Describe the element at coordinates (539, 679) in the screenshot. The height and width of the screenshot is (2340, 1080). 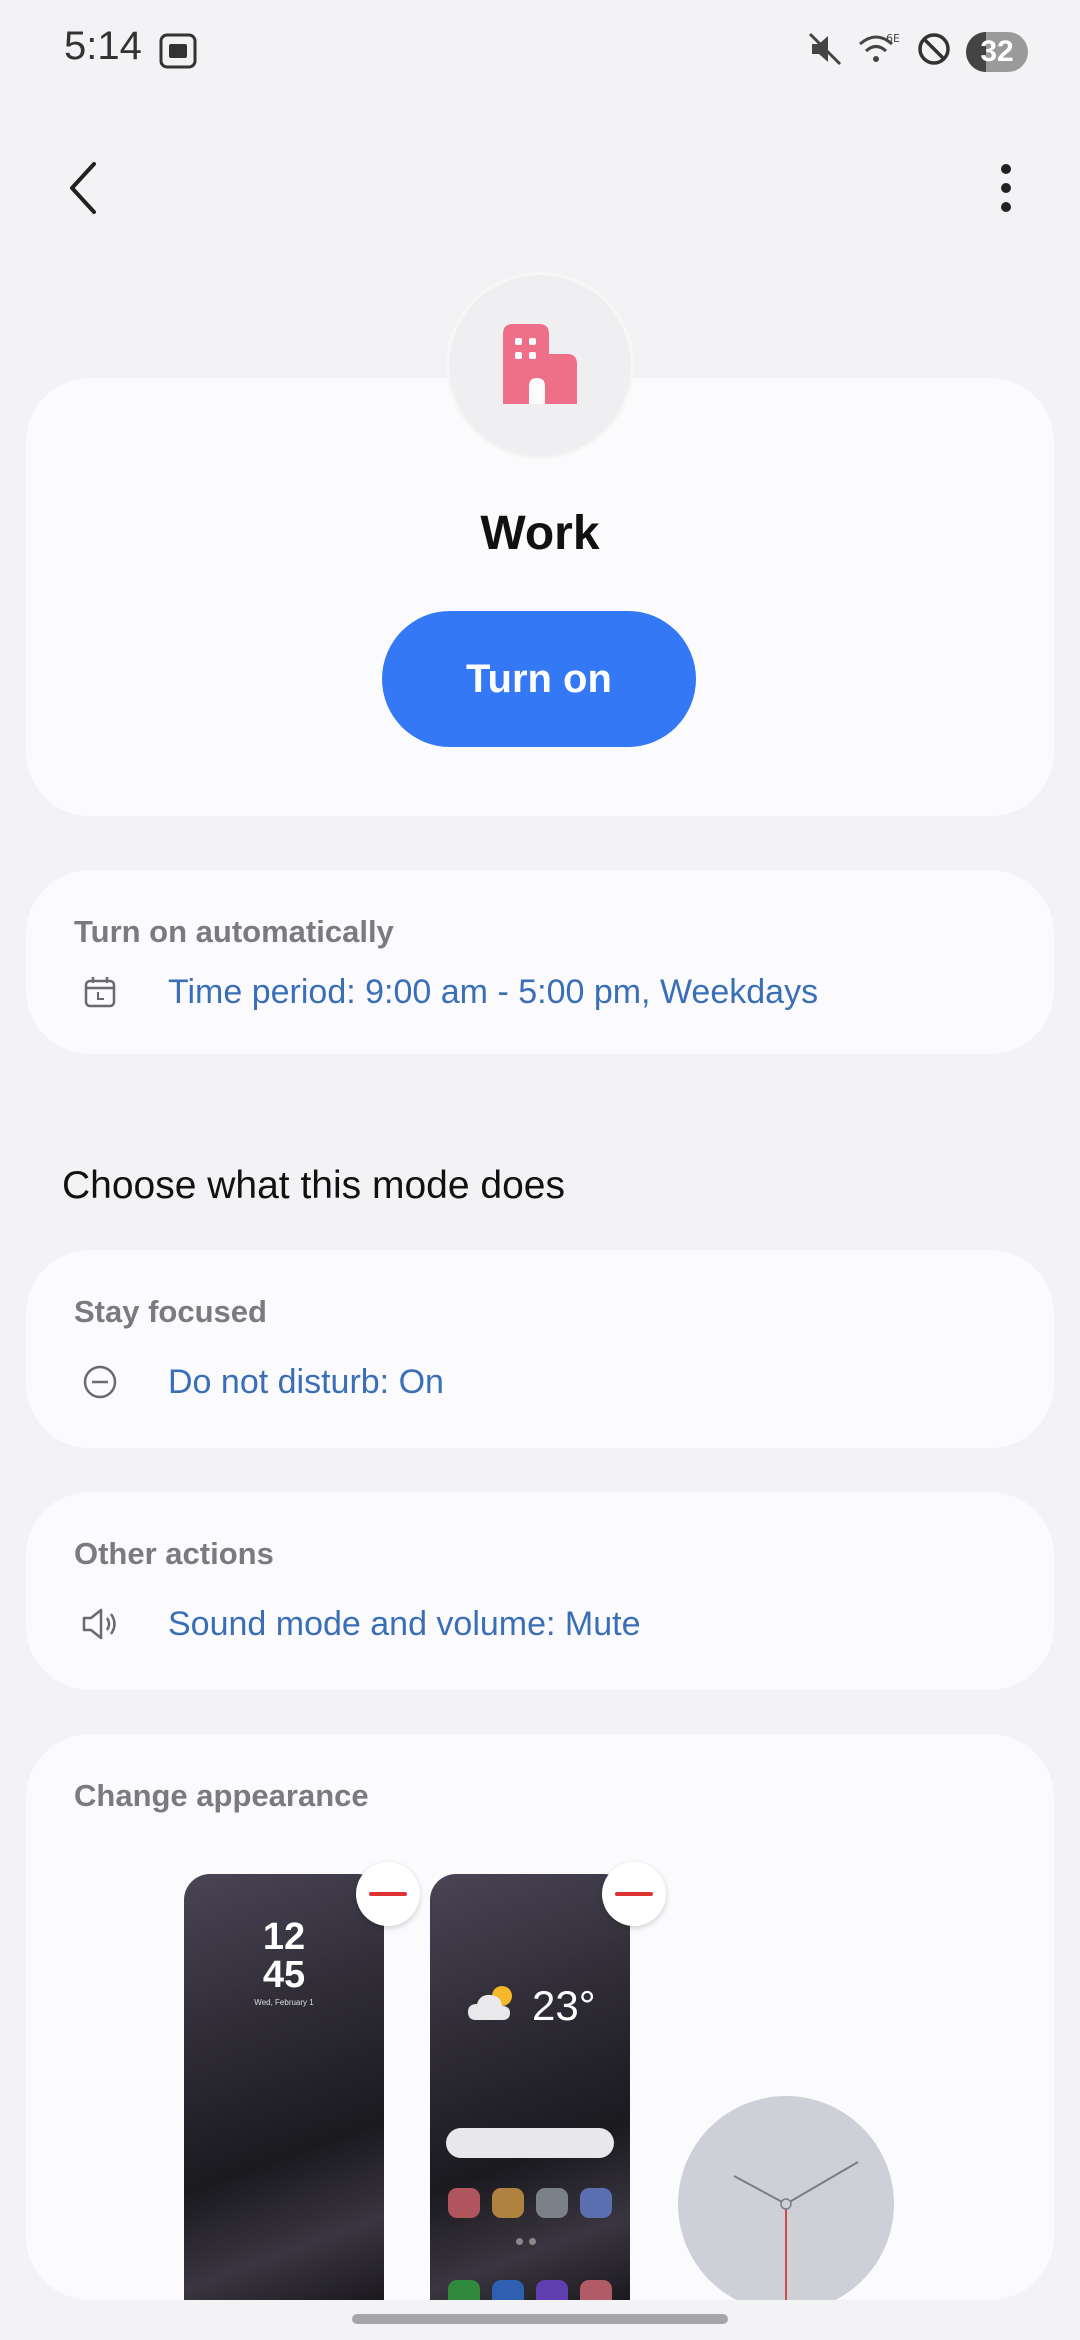
I see `turn-on-button: Turn on` at that location.